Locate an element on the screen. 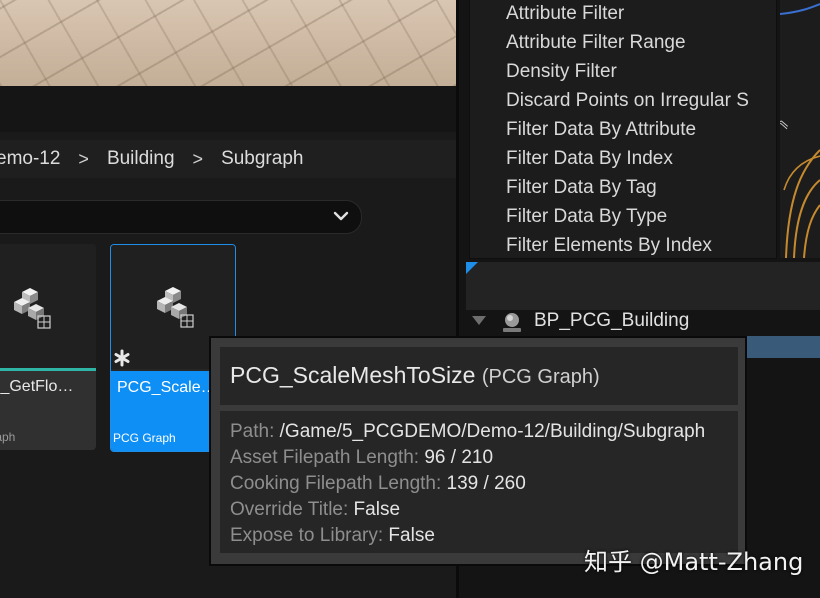 This screenshot has width=820, height=598. tooltip-key: Expose to Library: is located at coordinates (307, 535).